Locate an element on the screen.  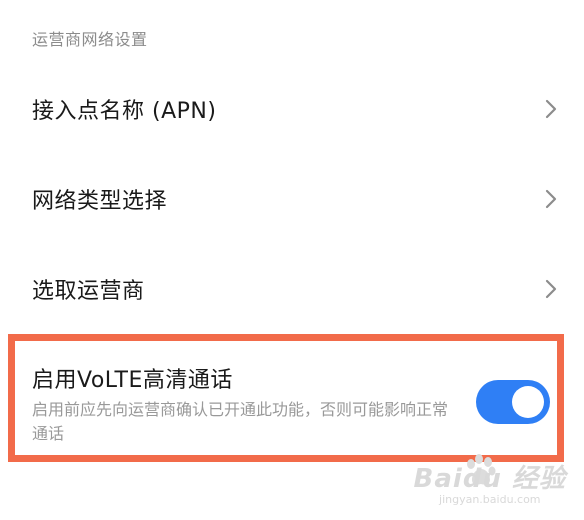
volte-description: 启用前应先向运营商确认已开通此功能，否则可能影响正常通话 is located at coordinates (240, 421).